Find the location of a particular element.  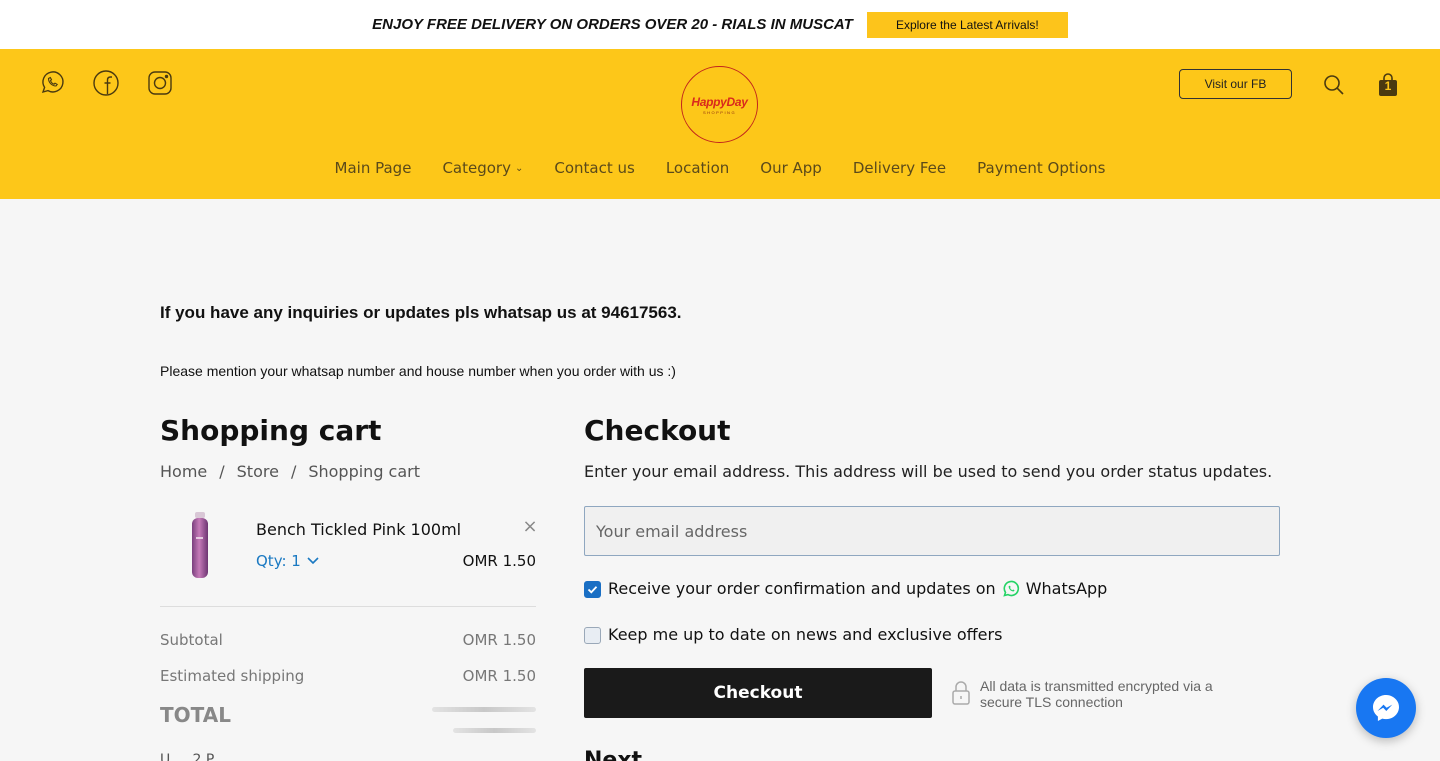

site-logo: HappyDay SHOPPING is located at coordinates (719, 104).